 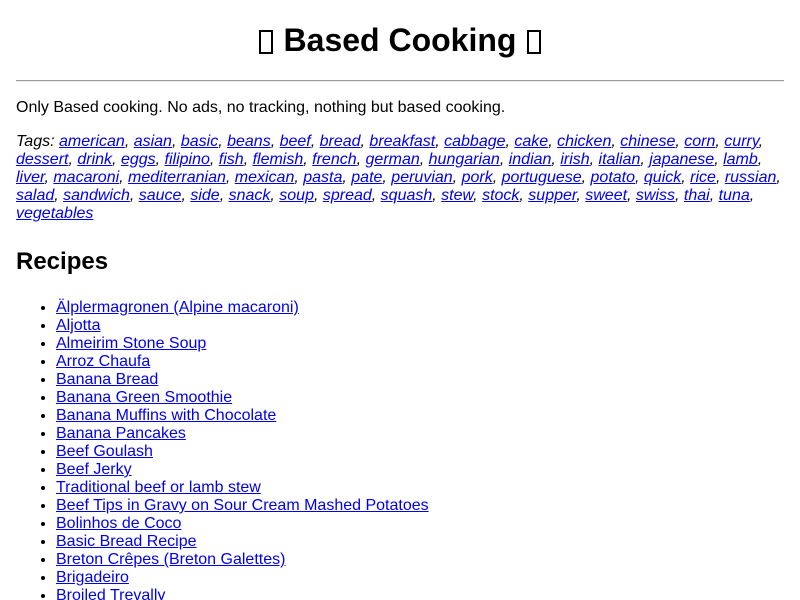 I want to click on recipe-list-item: Beef Jerky, so click(x=420, y=470).